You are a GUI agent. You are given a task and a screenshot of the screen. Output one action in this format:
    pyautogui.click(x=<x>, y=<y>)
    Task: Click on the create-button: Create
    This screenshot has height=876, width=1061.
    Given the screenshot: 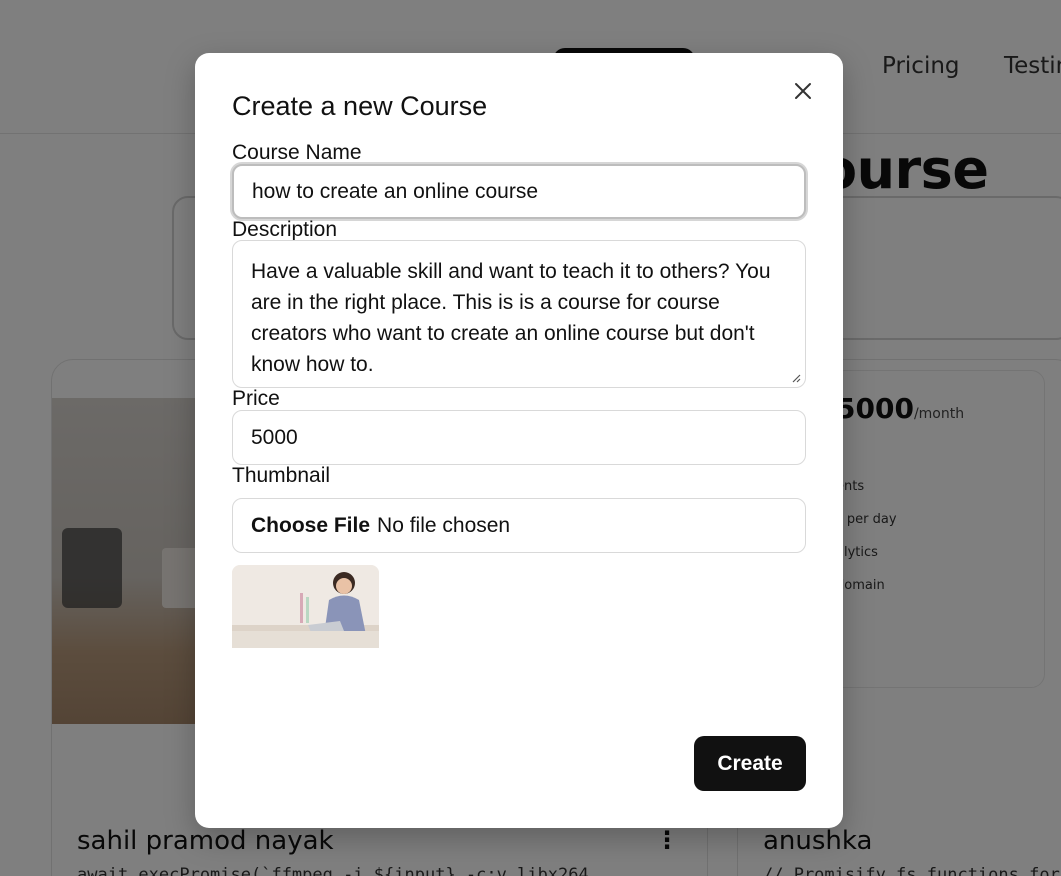 What is the action you would take?
    pyautogui.click(x=750, y=763)
    